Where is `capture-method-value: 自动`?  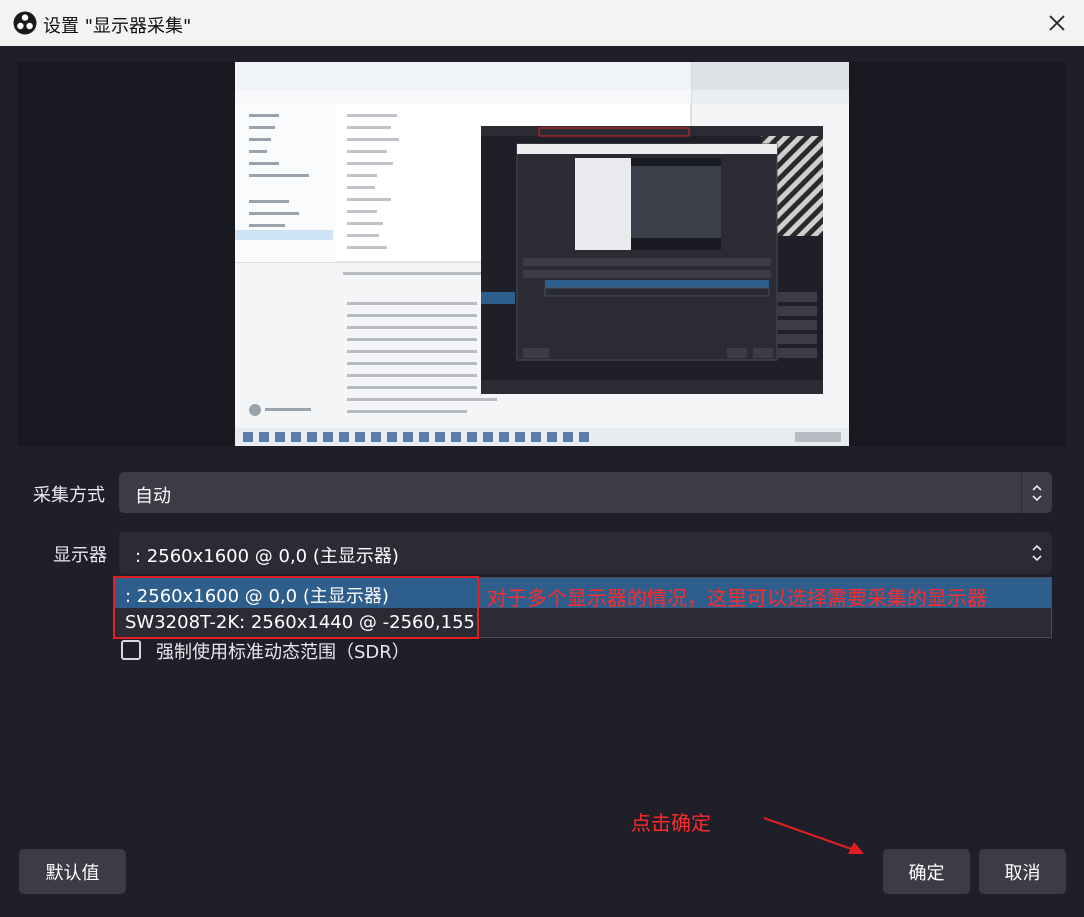
capture-method-value: 自动 is located at coordinates (153, 496).